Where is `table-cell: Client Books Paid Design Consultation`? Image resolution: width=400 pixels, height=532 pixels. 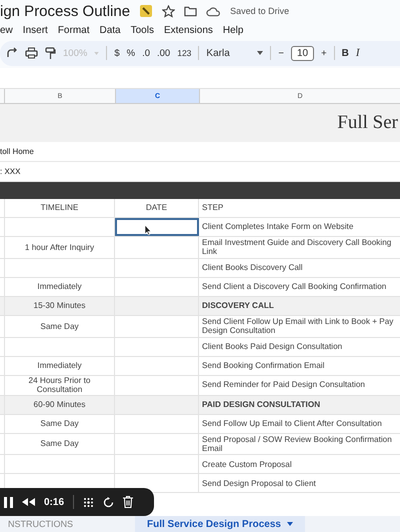
table-cell: Client Books Paid Design Consultation is located at coordinates (272, 347).